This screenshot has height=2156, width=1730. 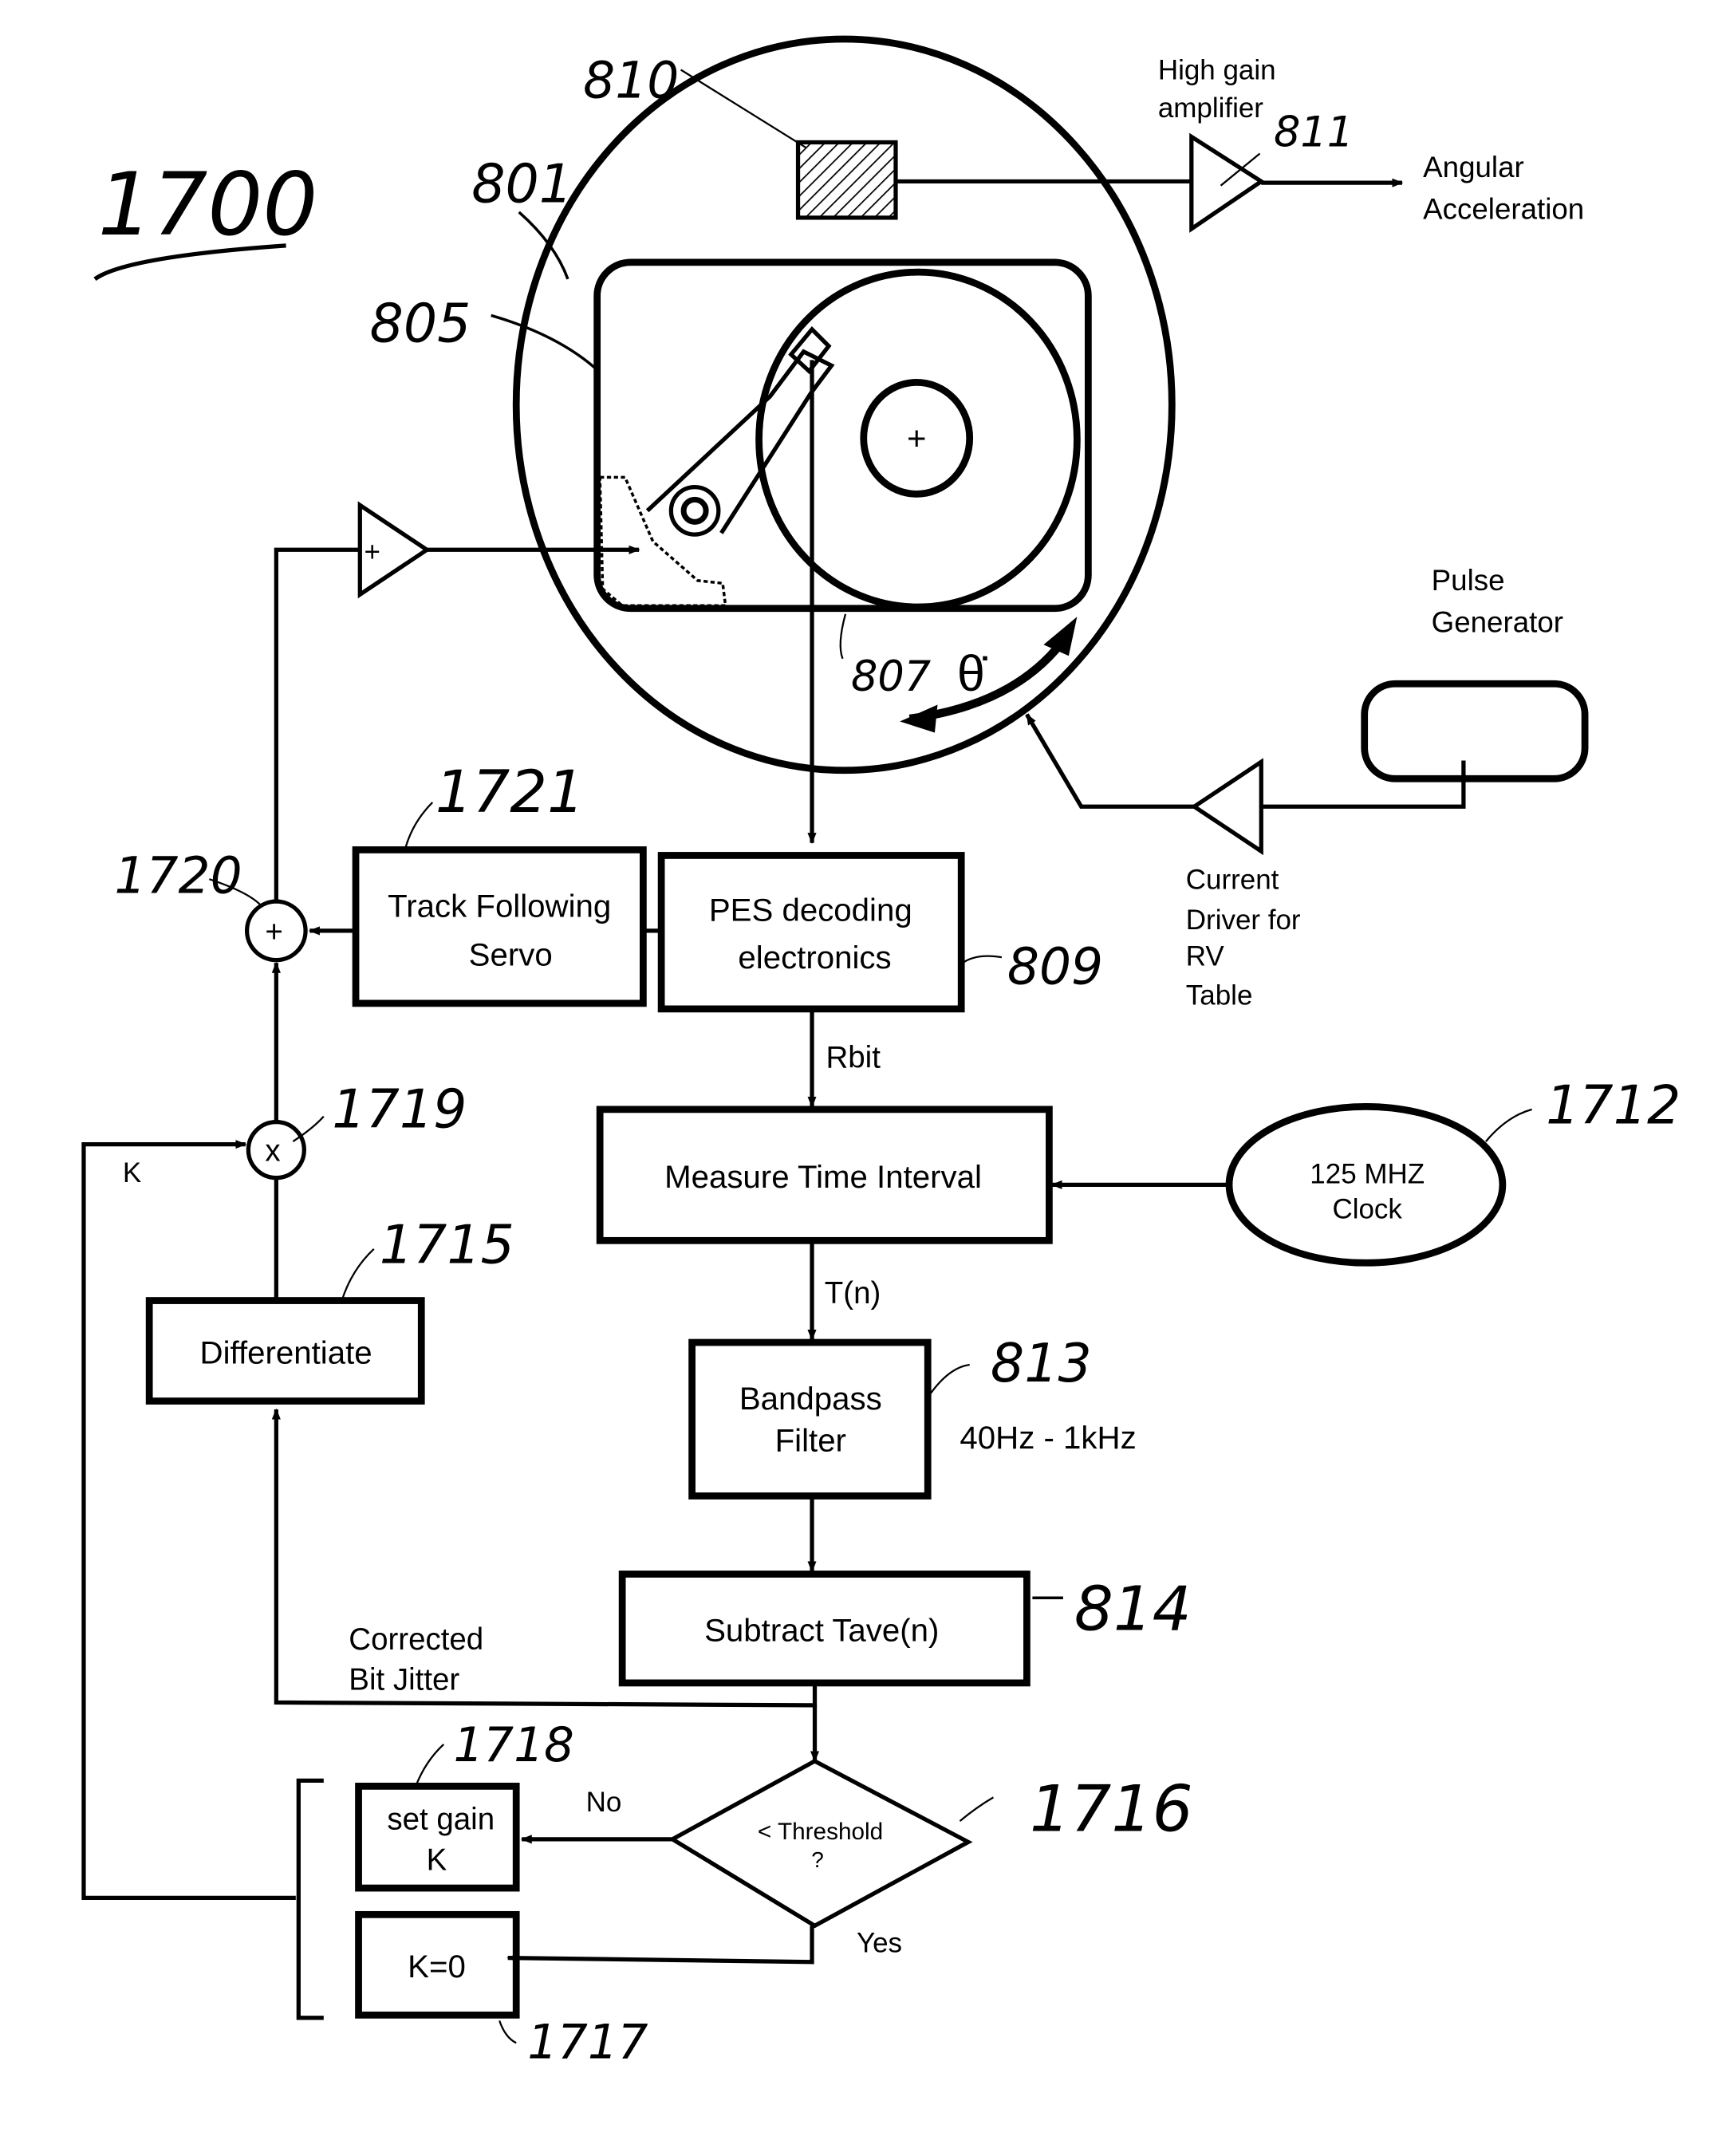 I want to click on track-following-label: Track Following, so click(x=500, y=906).